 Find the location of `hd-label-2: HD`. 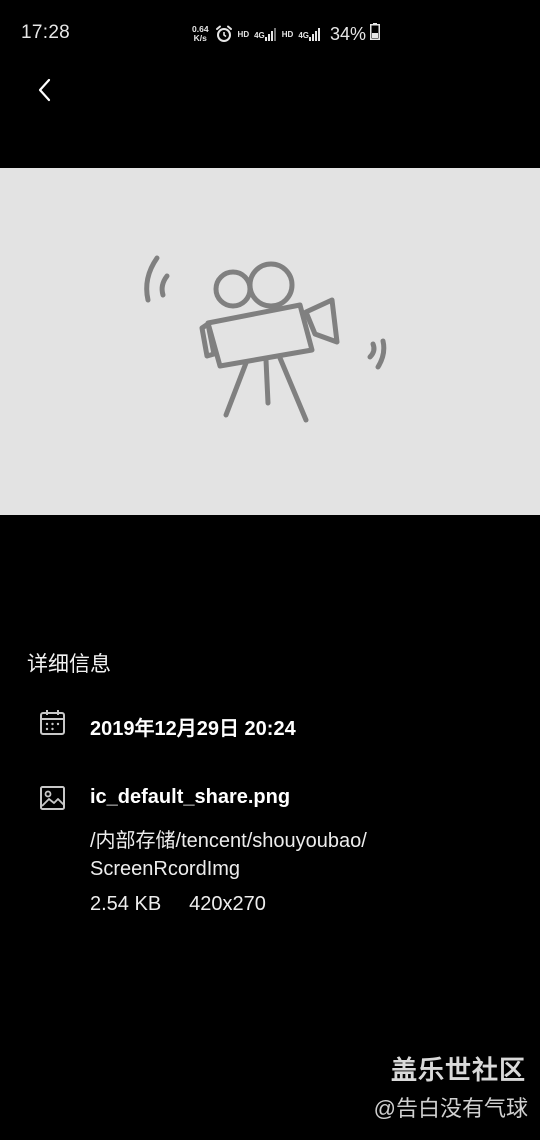

hd-label-2: HD is located at coordinates (287, 34).